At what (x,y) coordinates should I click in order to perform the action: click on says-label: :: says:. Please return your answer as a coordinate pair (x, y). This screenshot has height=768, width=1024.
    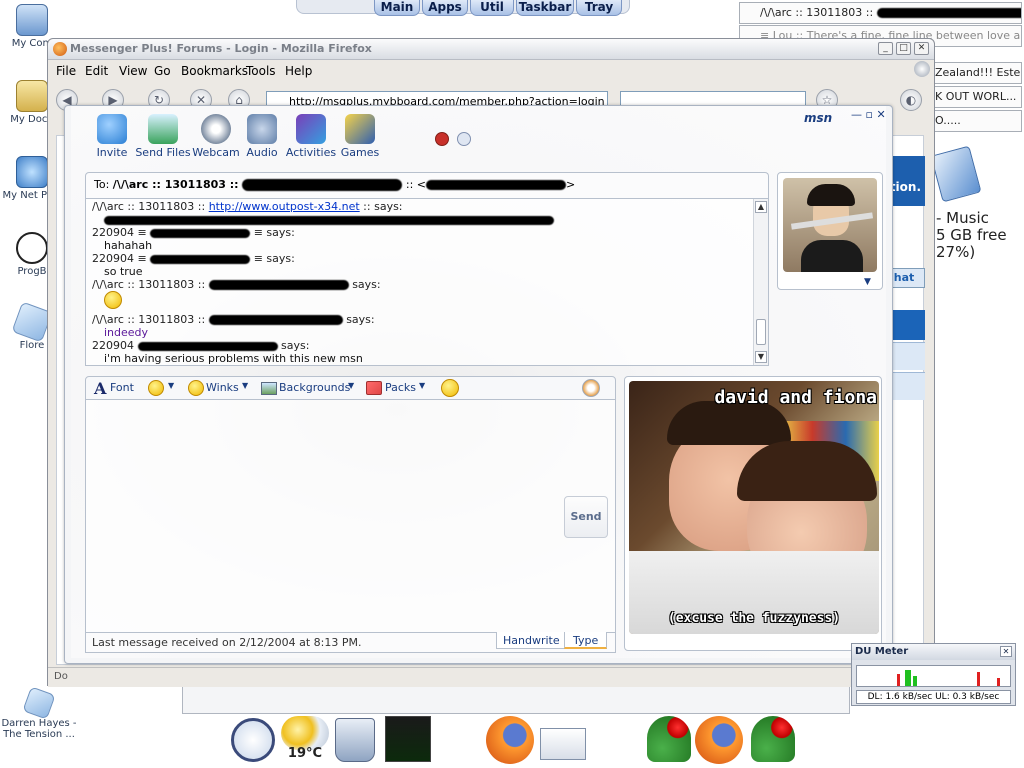
    Looking at the image, I should click on (381, 206).